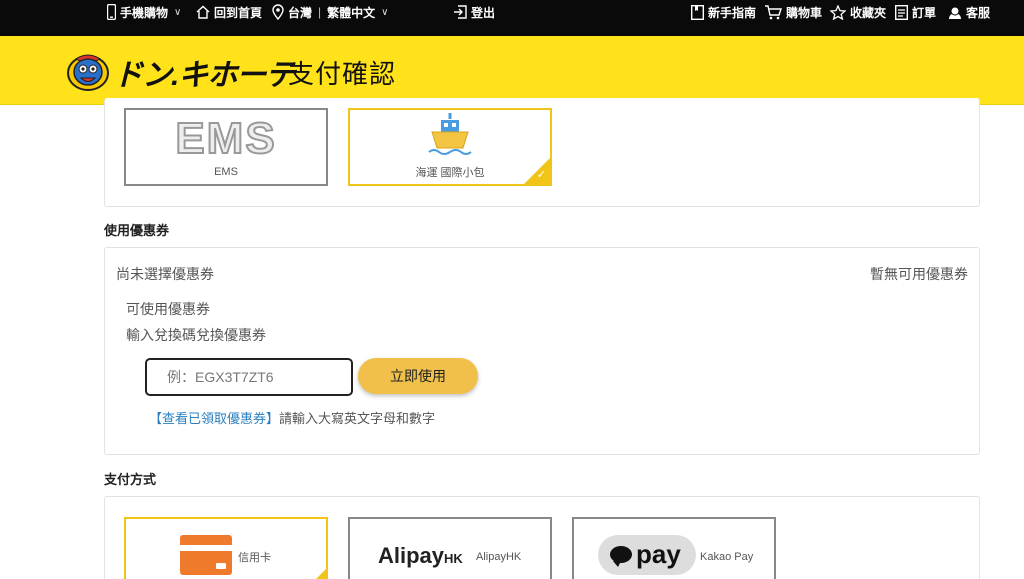  I want to click on phone-icon, so click(111, 12).